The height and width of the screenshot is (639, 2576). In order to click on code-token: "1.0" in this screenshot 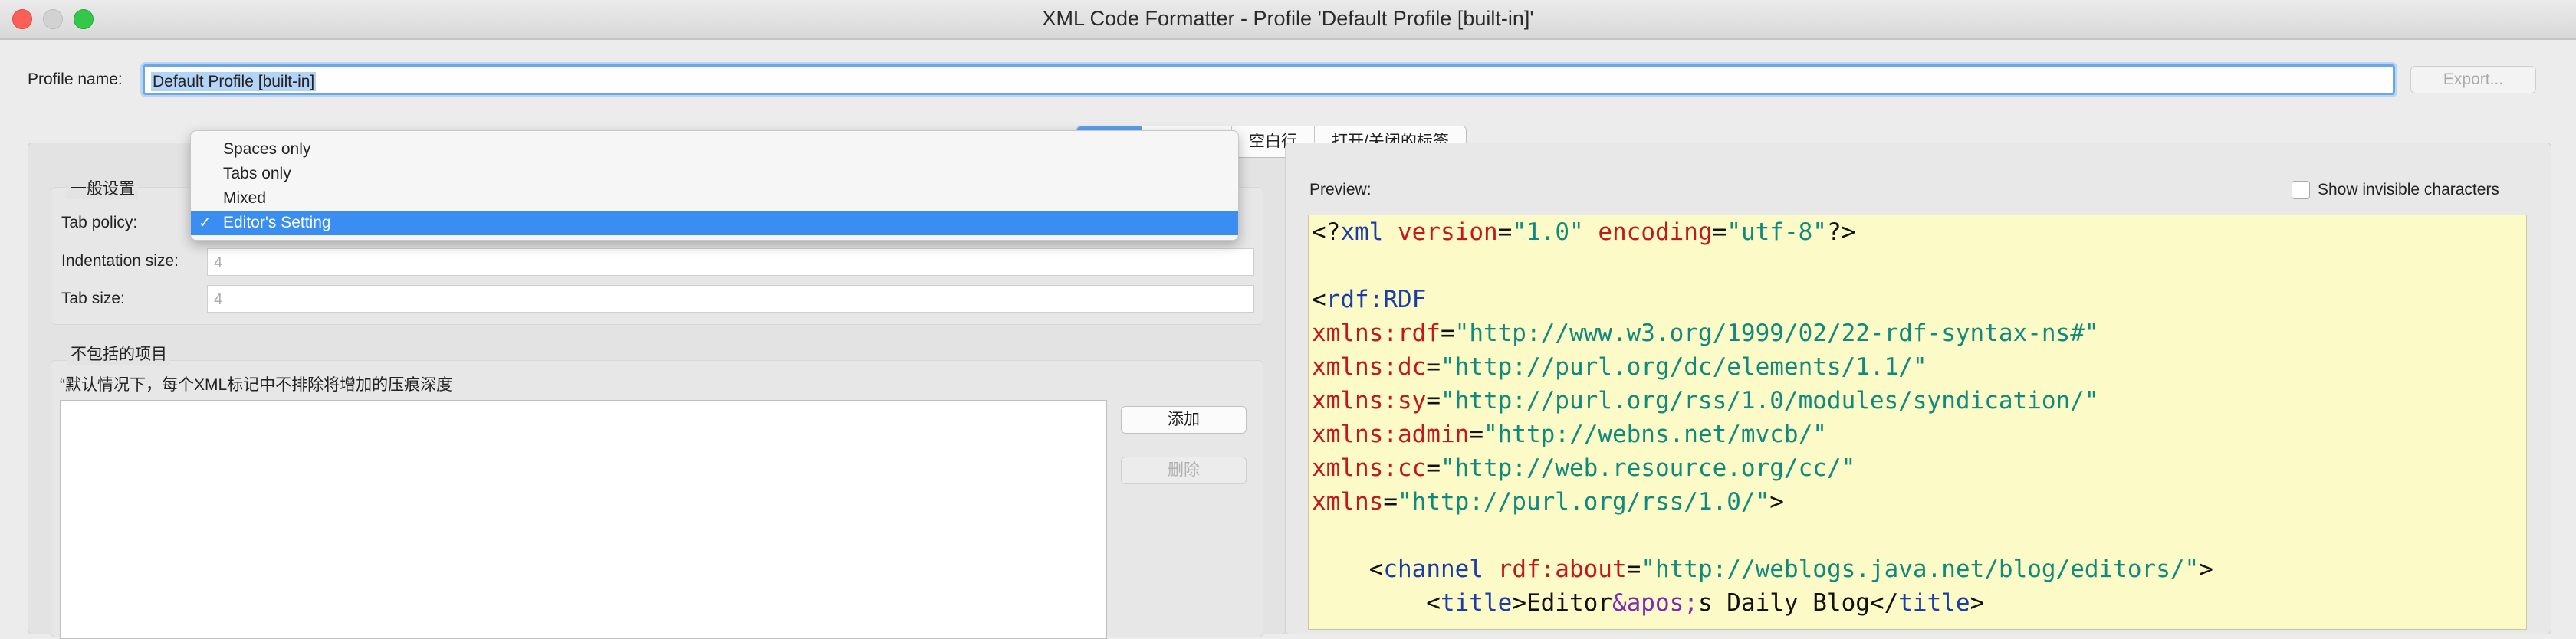, I will do `click(1548, 232)`.